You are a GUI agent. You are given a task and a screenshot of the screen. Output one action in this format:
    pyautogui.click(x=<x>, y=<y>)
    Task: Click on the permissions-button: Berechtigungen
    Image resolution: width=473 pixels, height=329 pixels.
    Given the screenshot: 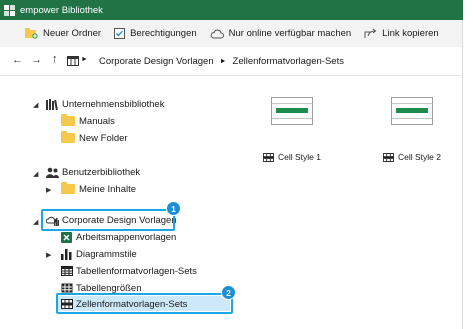 What is the action you would take?
    pyautogui.click(x=155, y=33)
    